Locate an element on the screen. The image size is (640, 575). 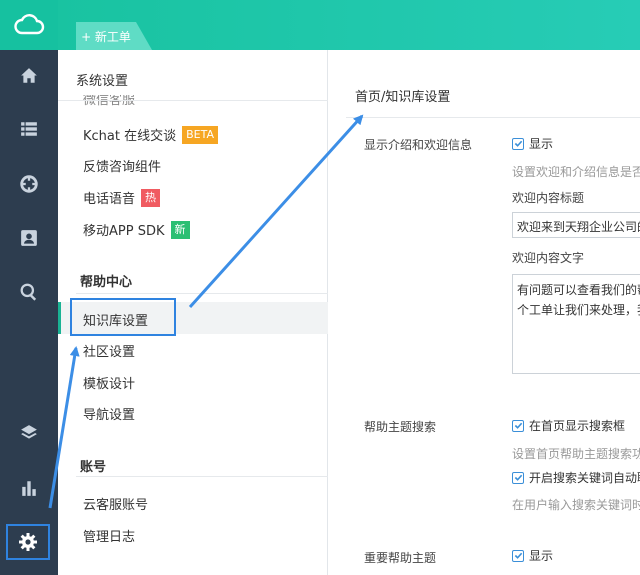
left-nav-rail is located at coordinates (29, 287).